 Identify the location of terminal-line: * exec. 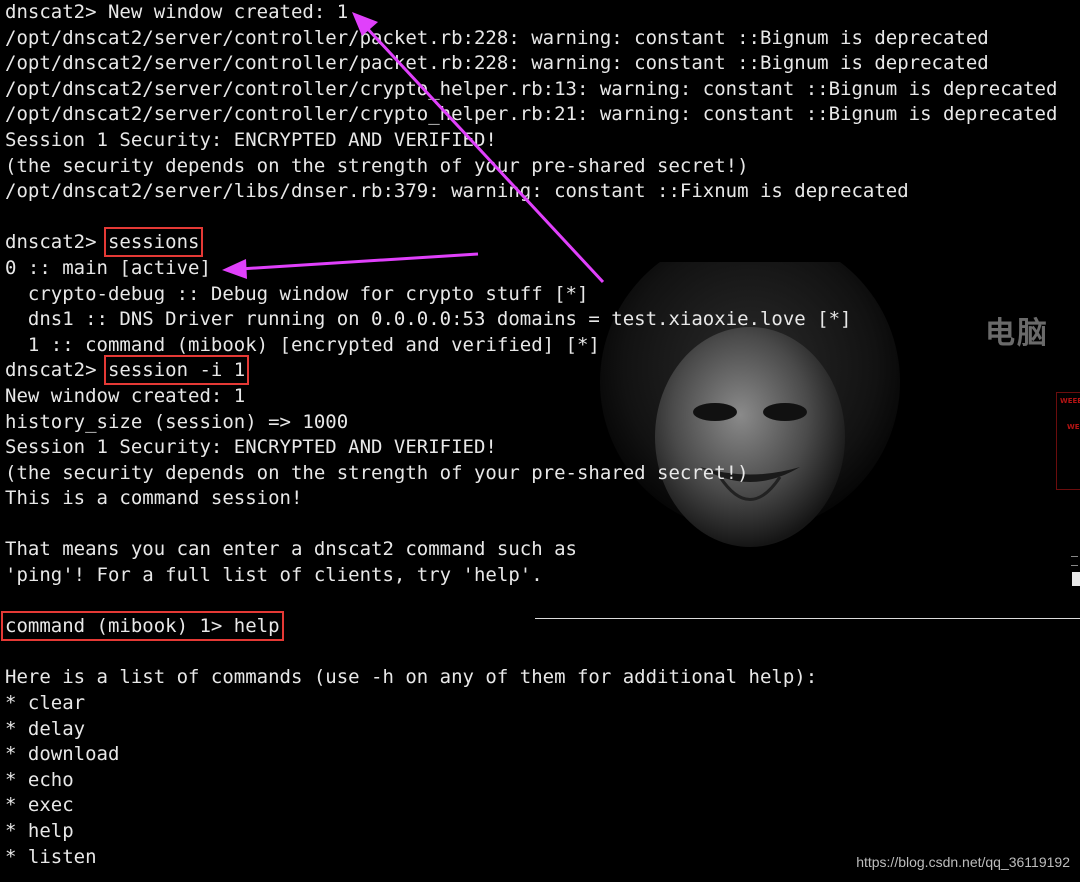
(39, 805).